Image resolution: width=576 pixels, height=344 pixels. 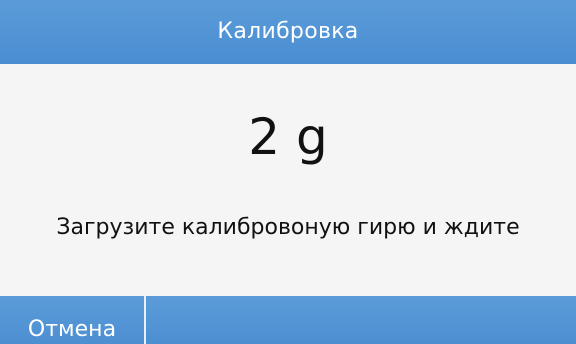 I want to click on instruction-text: Загрузите калибровоную гирю и ждите, so click(x=288, y=227).